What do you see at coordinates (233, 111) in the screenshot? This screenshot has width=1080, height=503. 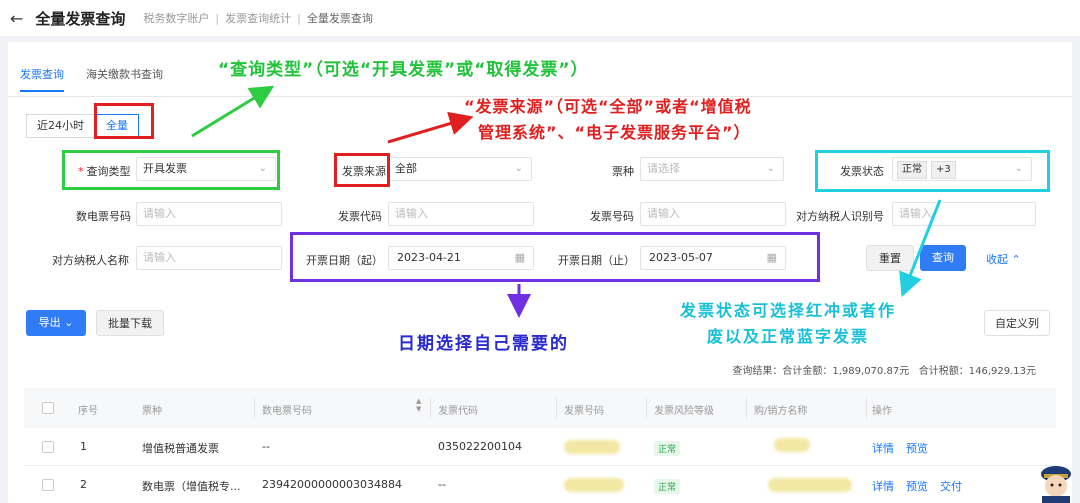 I see `arrow-green` at bounding box center [233, 111].